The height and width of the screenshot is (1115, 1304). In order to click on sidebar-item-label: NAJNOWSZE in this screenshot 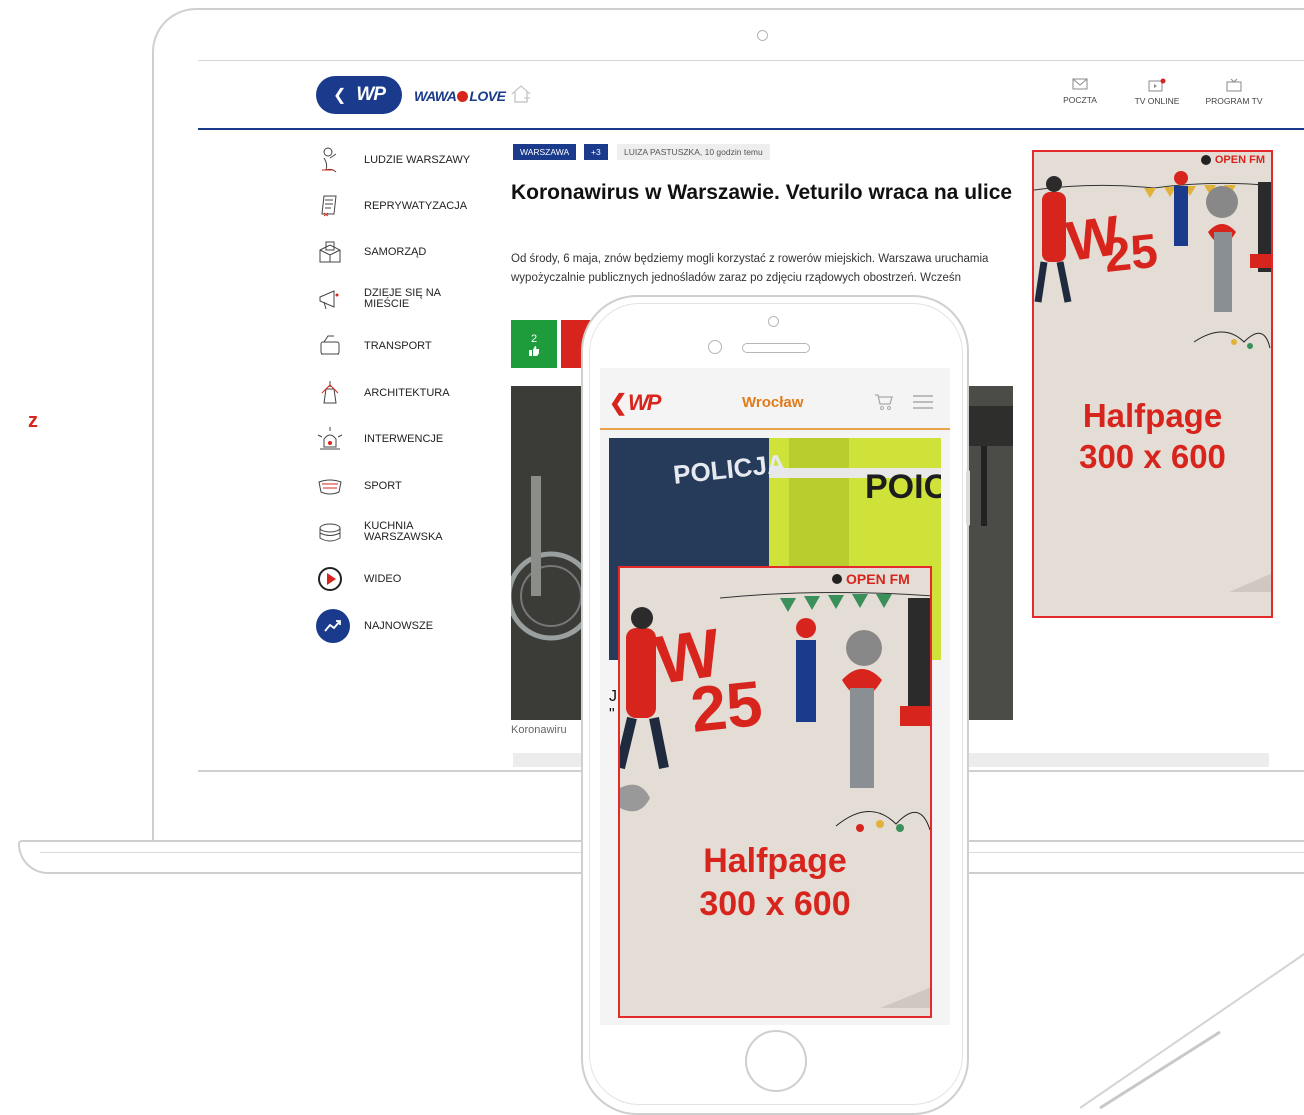, I will do `click(399, 625)`.